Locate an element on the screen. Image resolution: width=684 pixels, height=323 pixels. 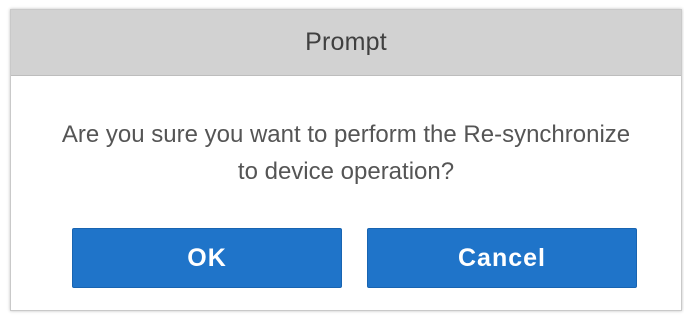
cancel-button: Cancel is located at coordinates (502, 258).